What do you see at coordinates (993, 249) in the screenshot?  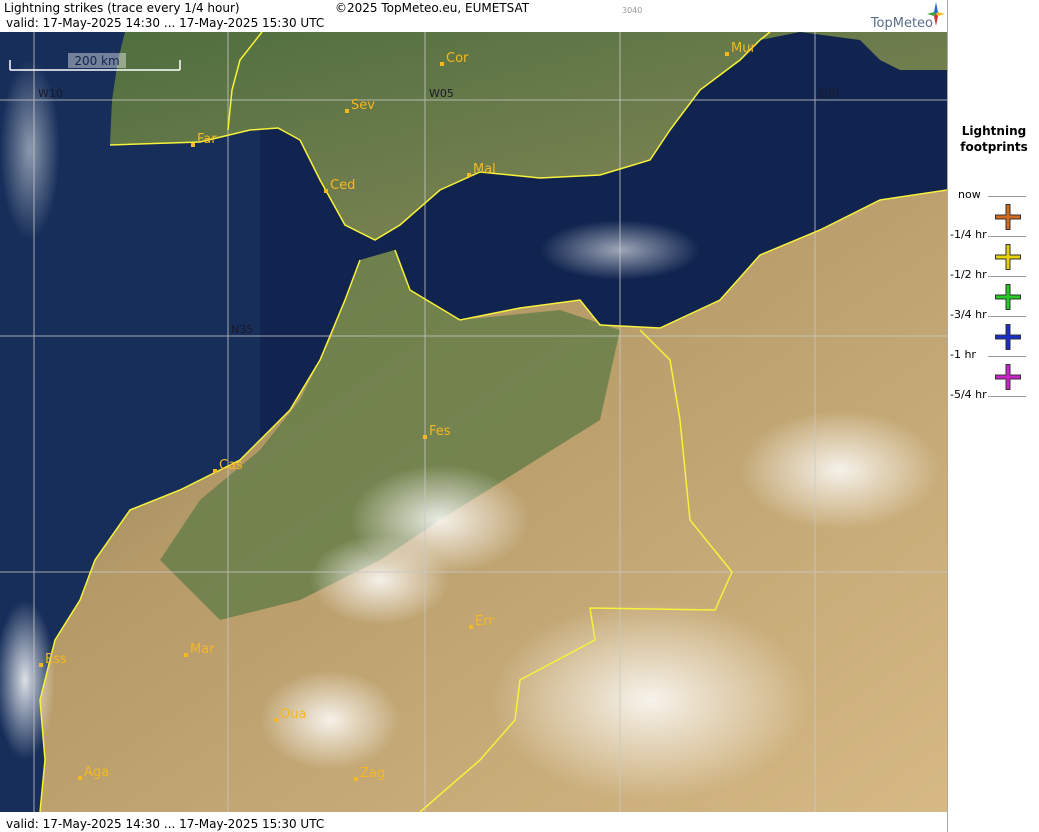 I see `legend-row: -1/4 hr` at bounding box center [993, 249].